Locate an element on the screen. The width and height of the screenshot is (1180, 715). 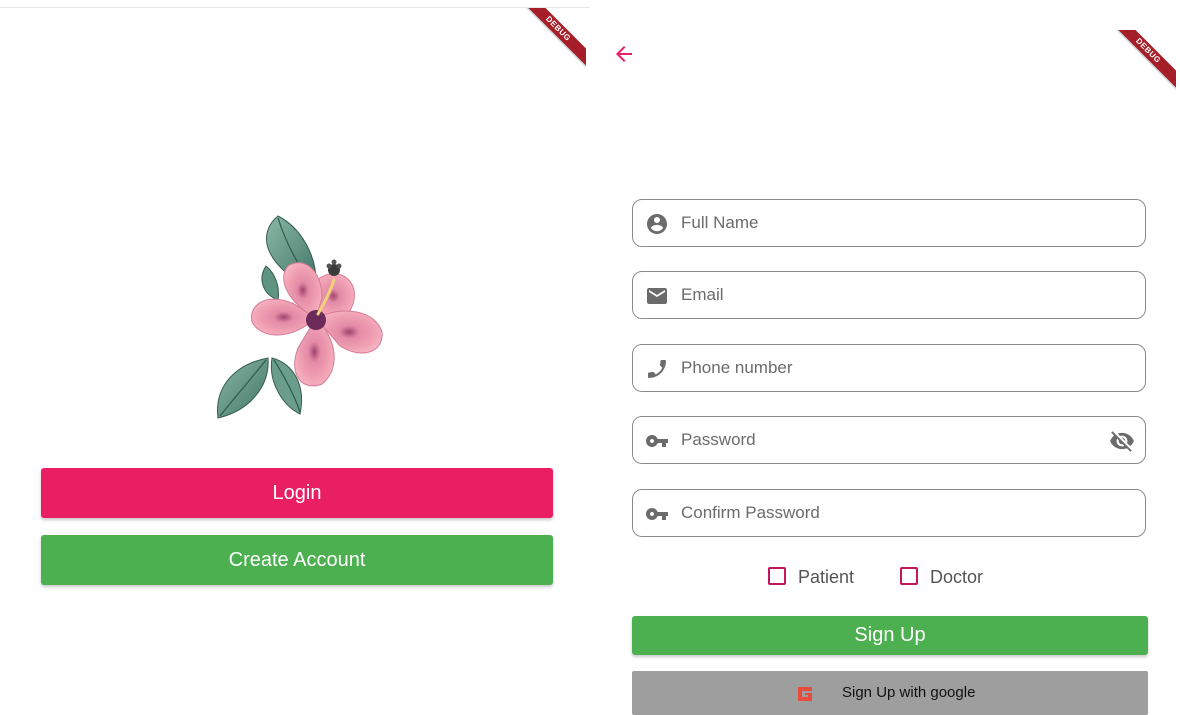
hibiscus-flower-illustration is located at coordinates (300, 317).